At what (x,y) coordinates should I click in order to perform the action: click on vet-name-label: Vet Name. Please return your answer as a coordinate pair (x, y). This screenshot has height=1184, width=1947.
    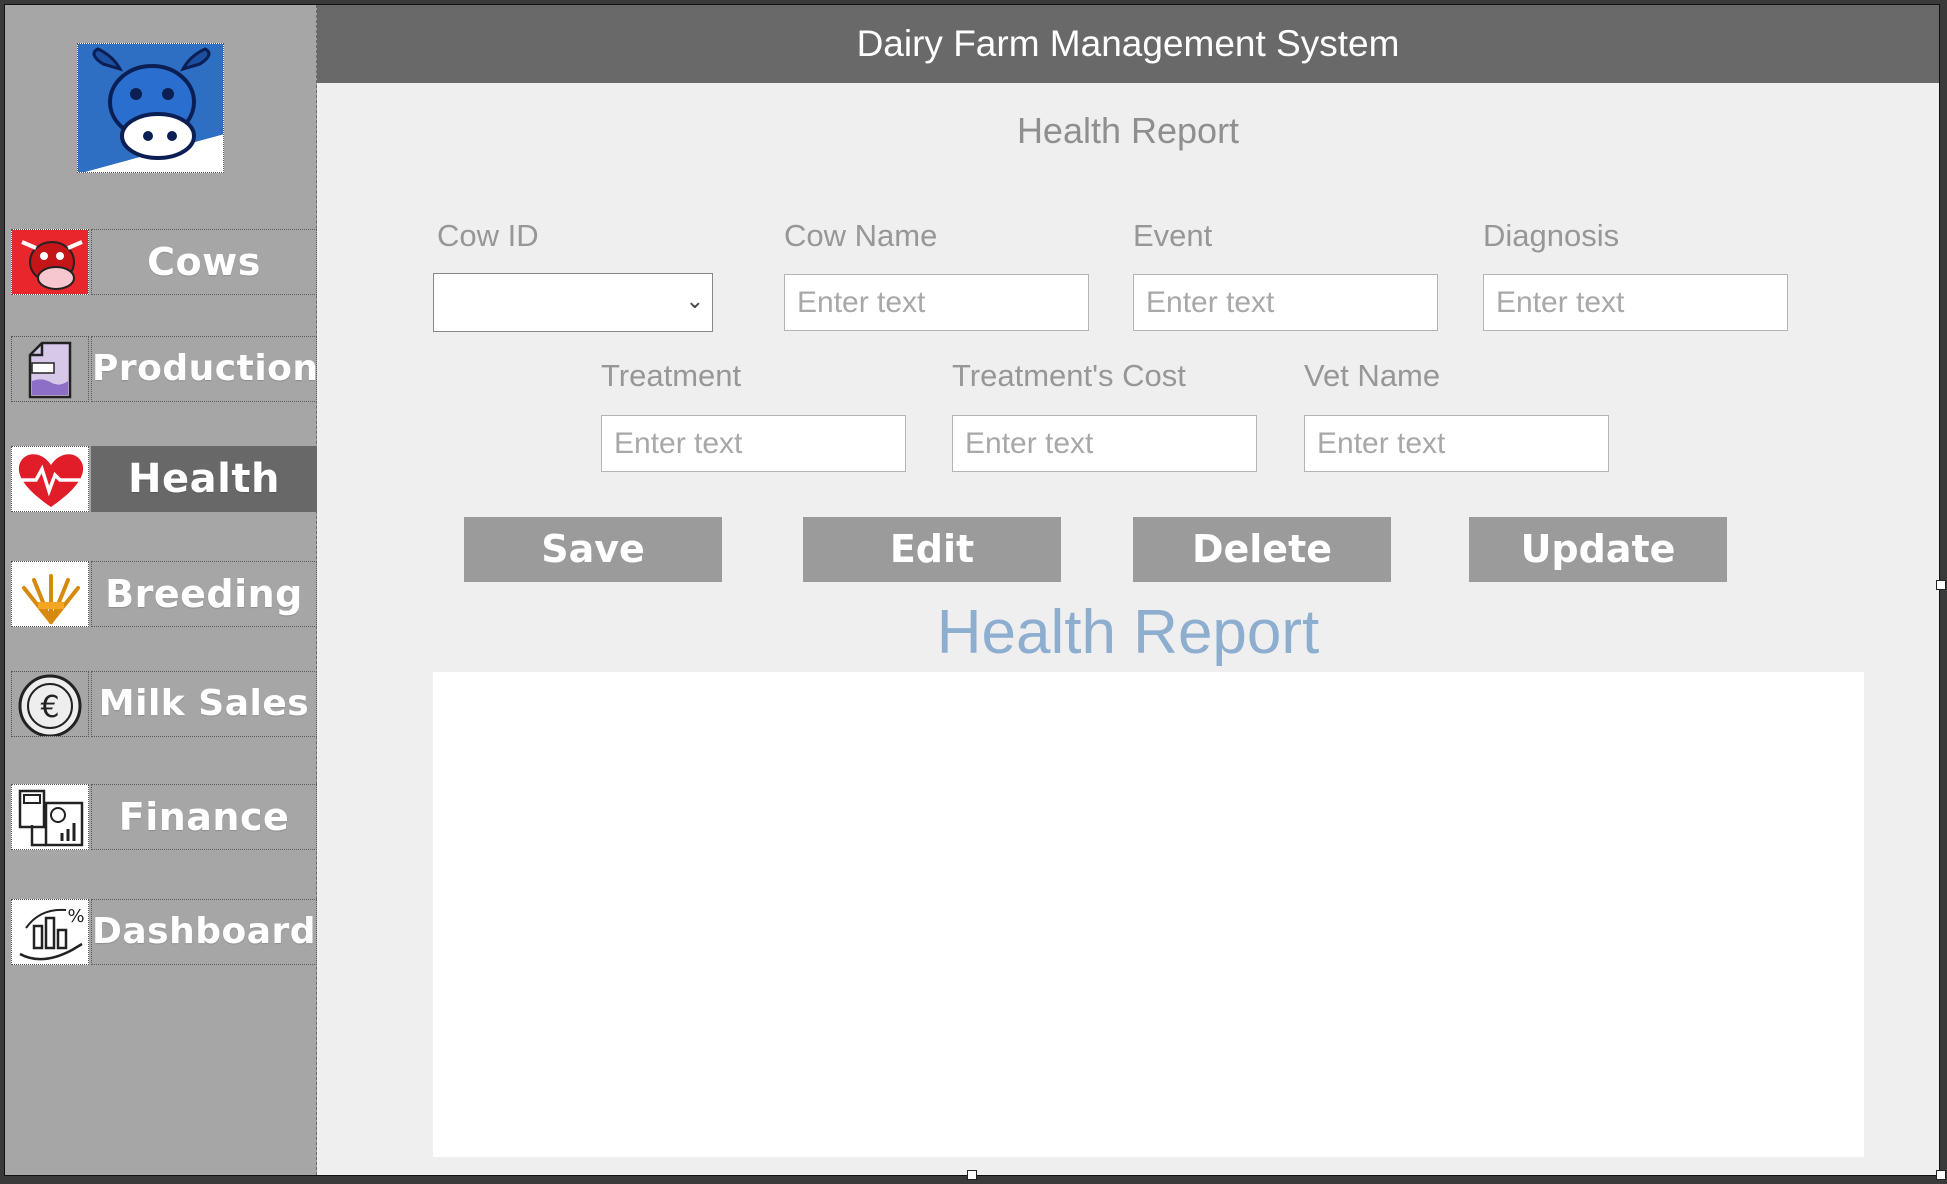
    Looking at the image, I should click on (1372, 375).